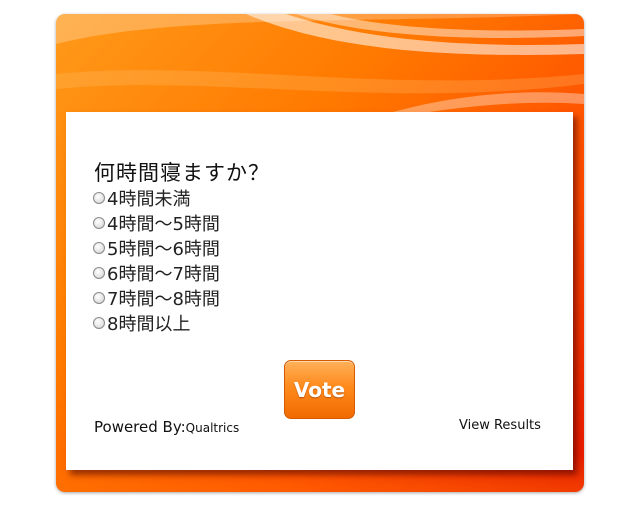 The image size is (640, 507). Describe the element at coordinates (163, 299) in the screenshot. I see `poll-option-label: 7時間～8時間` at that location.